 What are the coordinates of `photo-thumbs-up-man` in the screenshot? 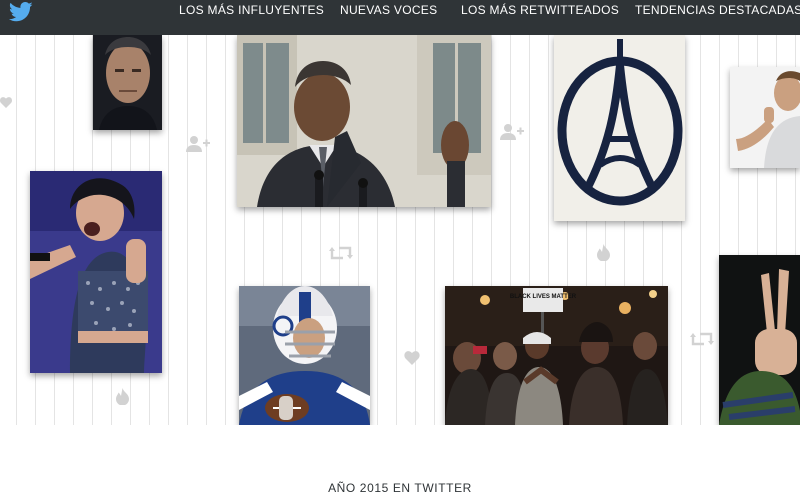 It's located at (765, 117).